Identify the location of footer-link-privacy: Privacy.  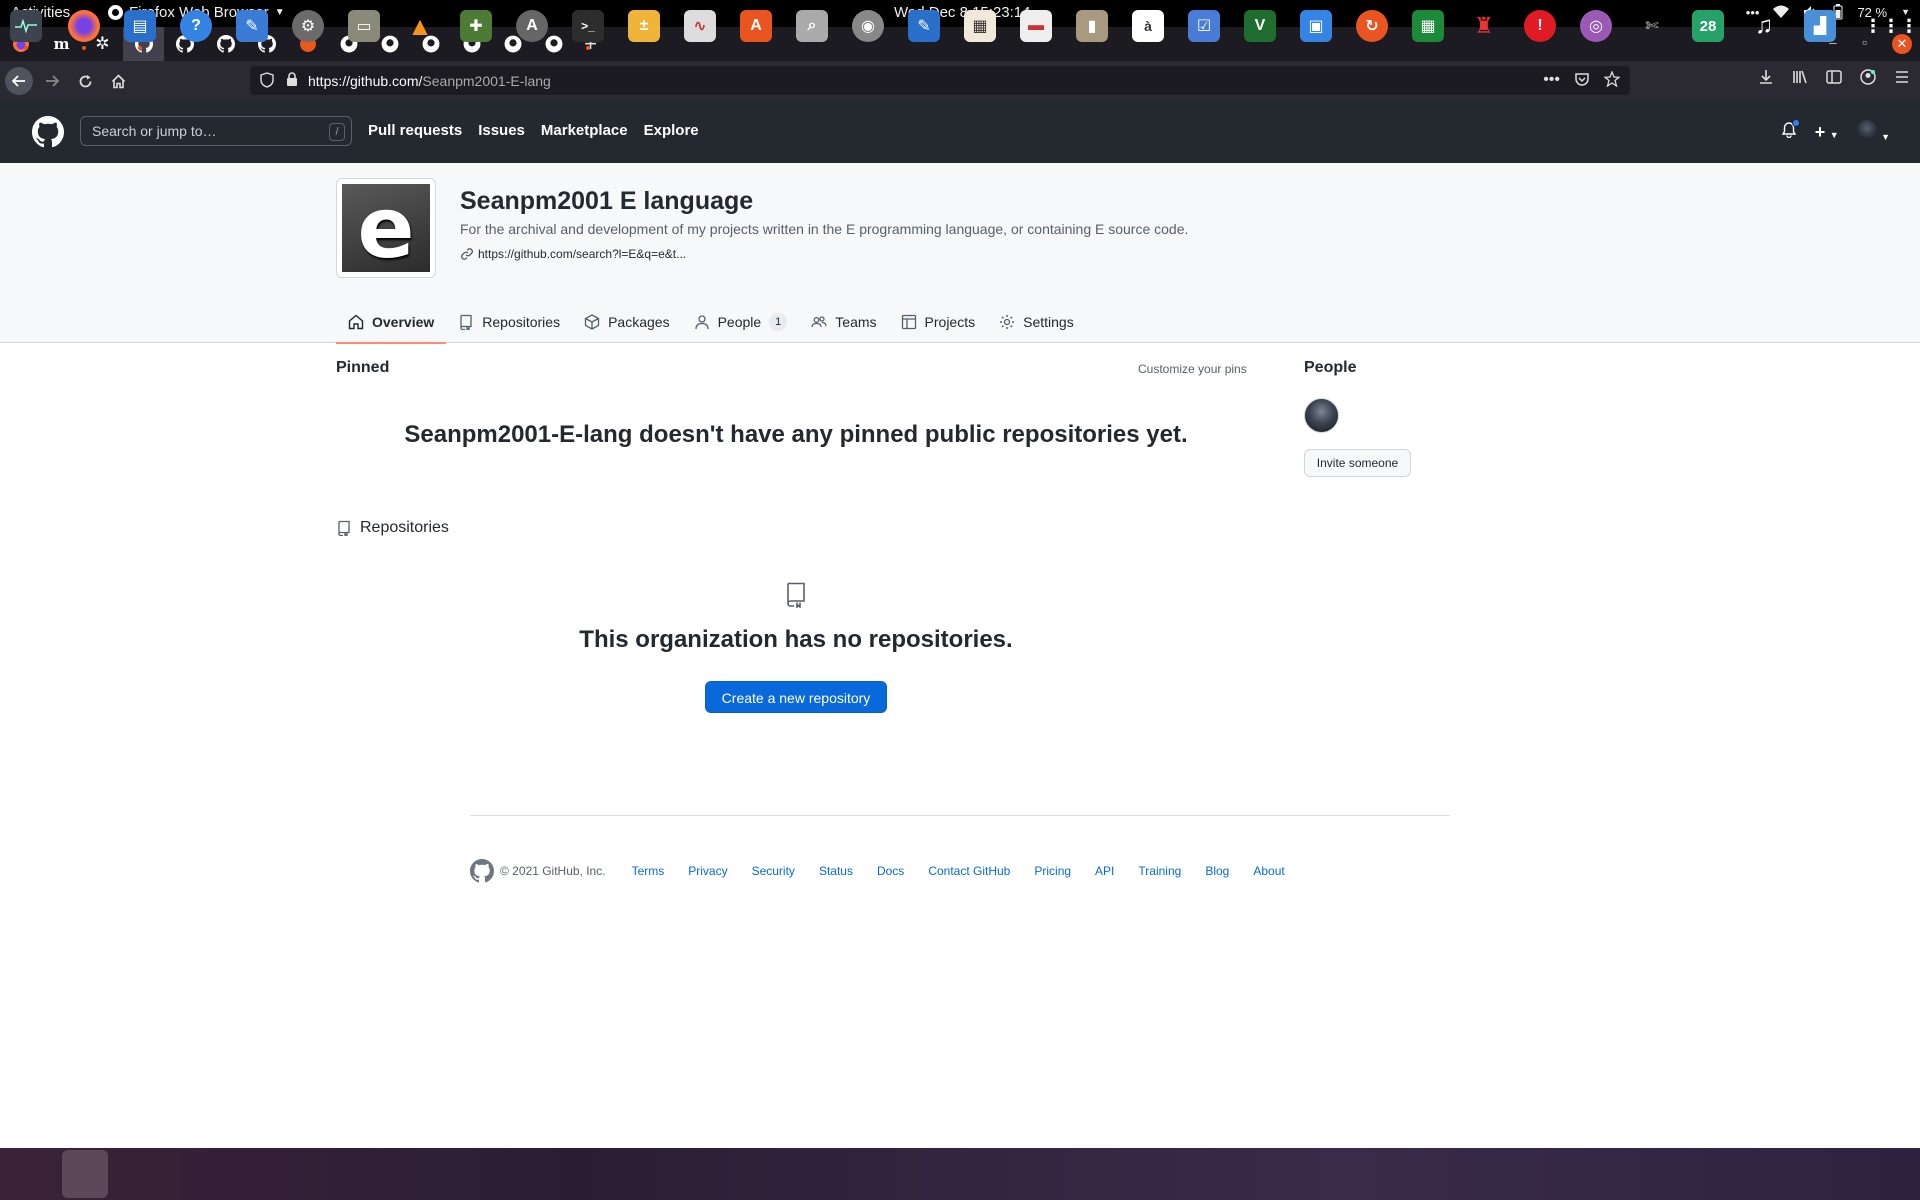
(707, 871).